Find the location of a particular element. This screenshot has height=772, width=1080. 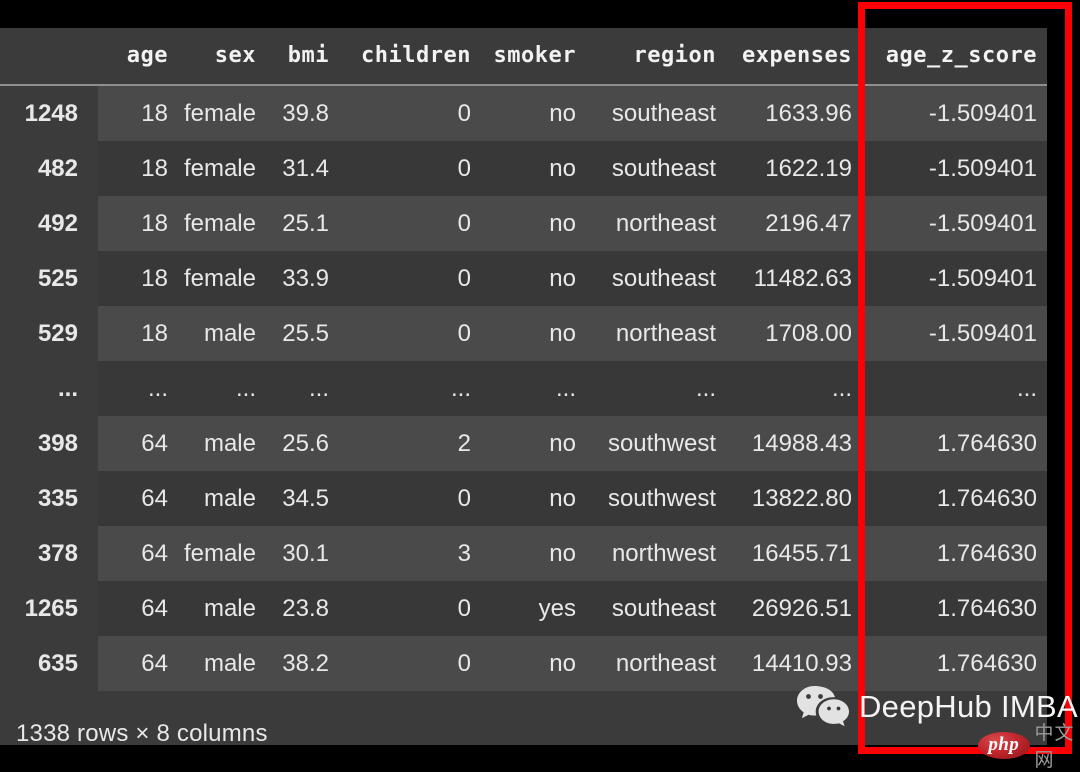

column-header-region: region is located at coordinates (646, 57).